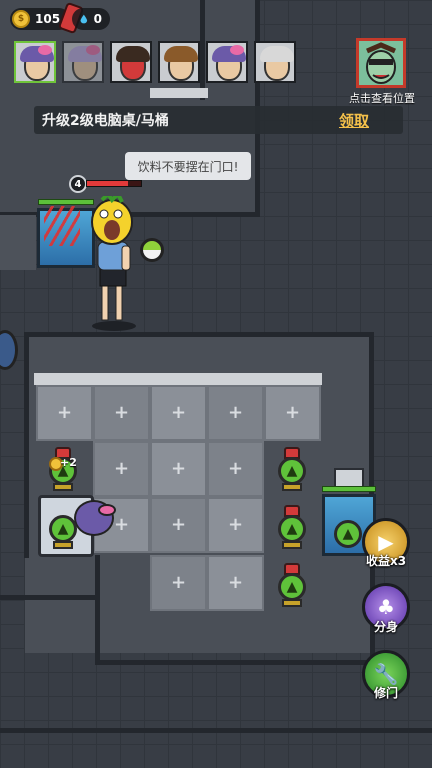 The width and height of the screenshot is (432, 768). I want to click on quest-text: 升级2级电脑桌/马桶, so click(105, 121).